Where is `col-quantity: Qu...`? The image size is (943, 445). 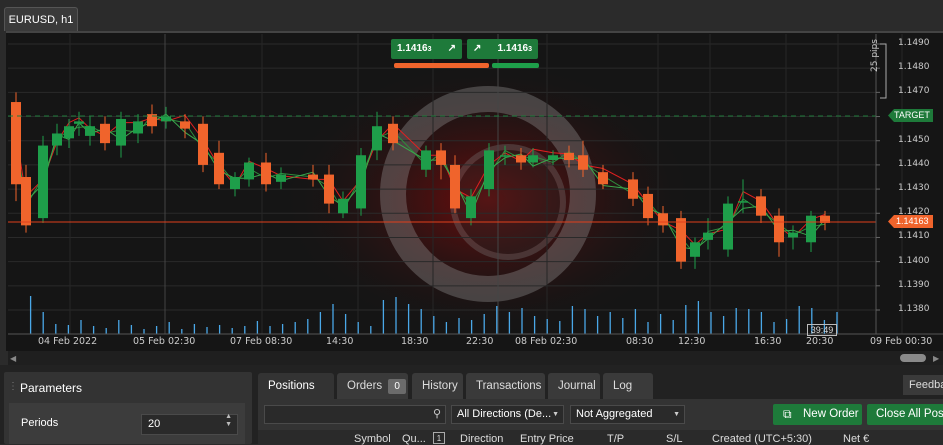 col-quantity: Qu... is located at coordinates (414, 439).